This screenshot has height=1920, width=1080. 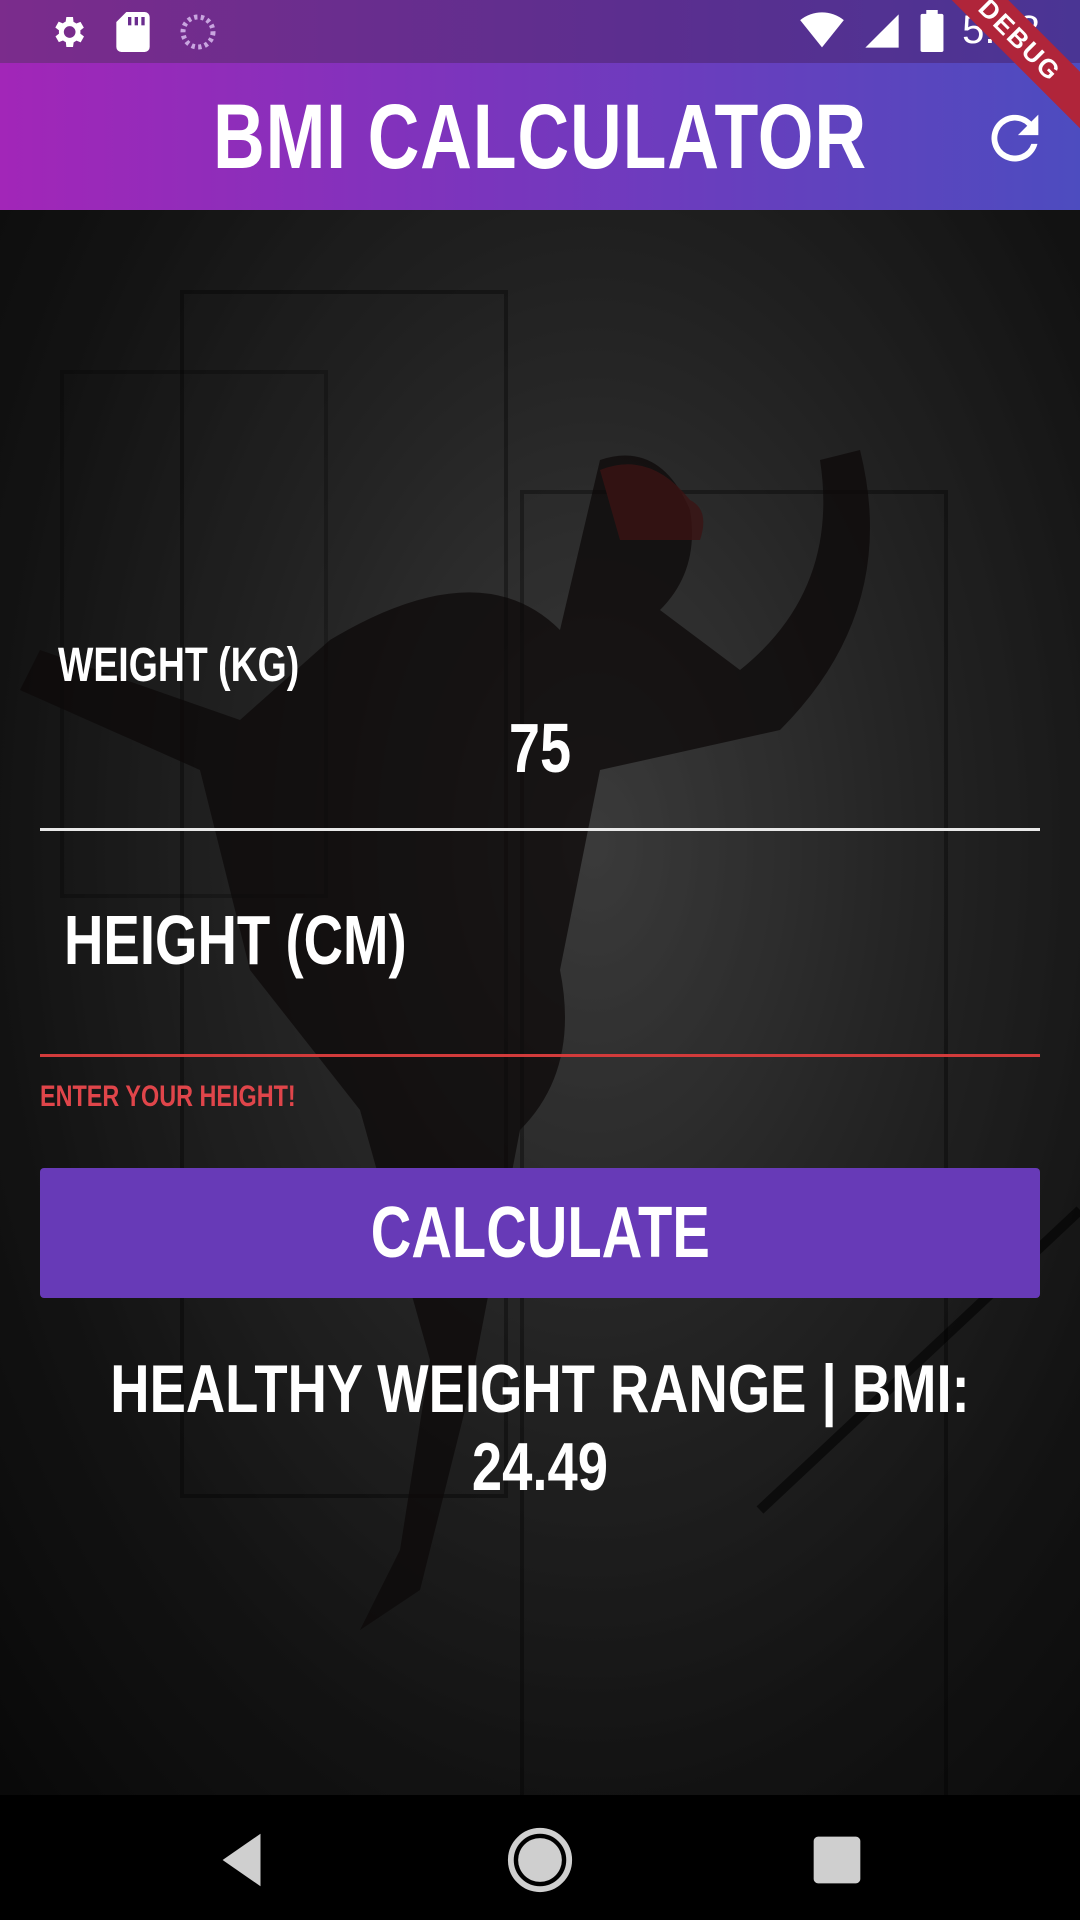 I want to click on debug-banner-wrap: DEBUG, so click(x=1010, y=70).